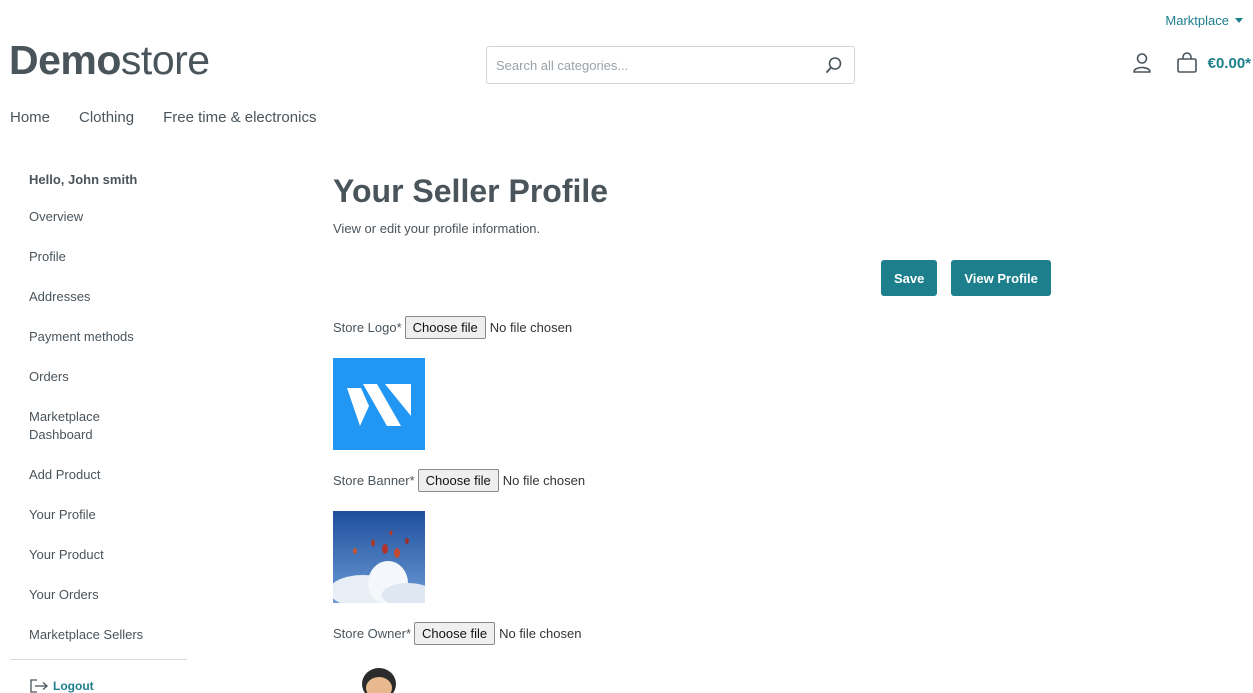 Image resolution: width=1253 pixels, height=693 pixels. I want to click on store-logo-label: Store Logo*, so click(367, 327).